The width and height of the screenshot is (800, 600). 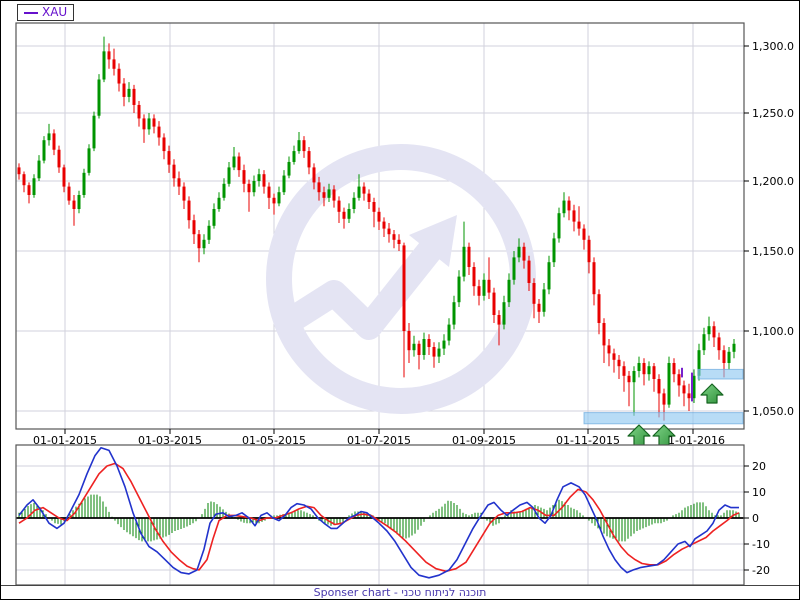 What do you see at coordinates (773, 46) in the screenshot?
I see `price-axis-label: 1,300.0` at bounding box center [773, 46].